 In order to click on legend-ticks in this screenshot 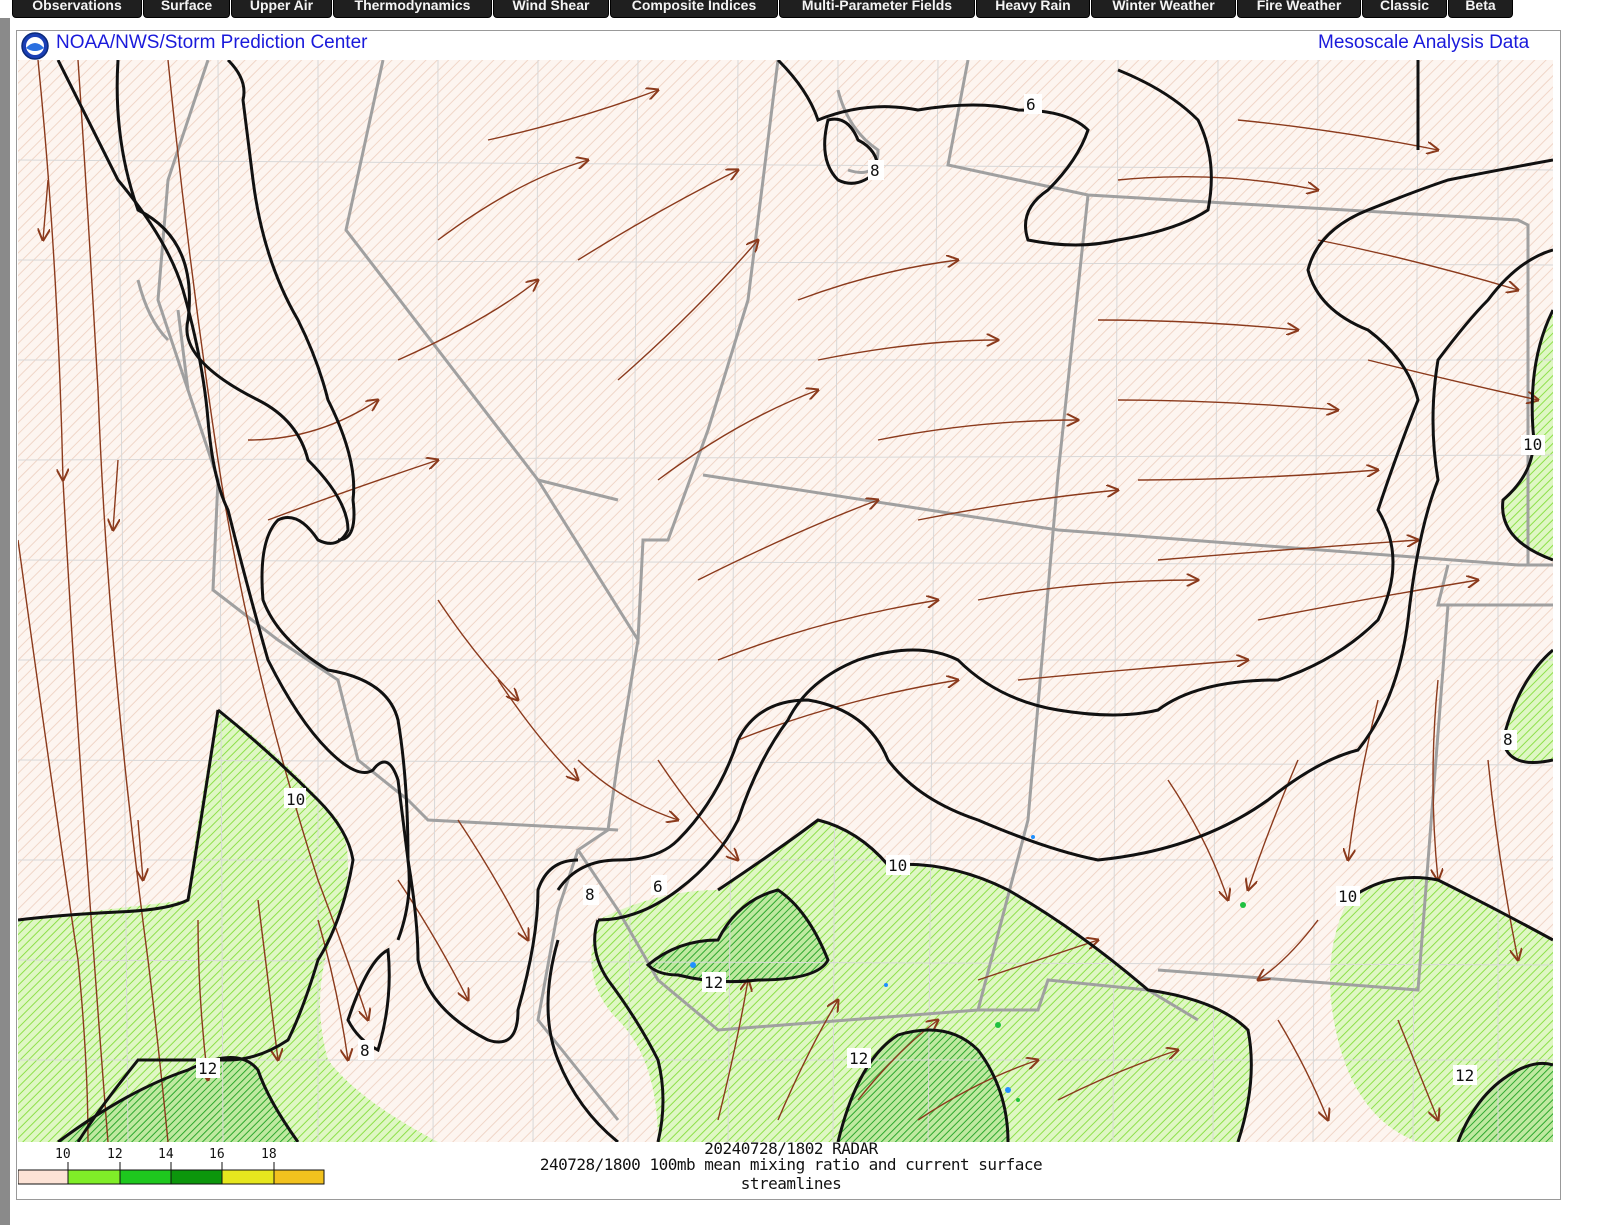, I will do `click(171, 1166)`.